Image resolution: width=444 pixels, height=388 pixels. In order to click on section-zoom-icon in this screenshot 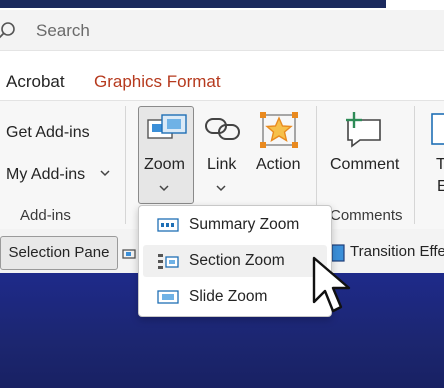, I will do `click(168, 264)`.